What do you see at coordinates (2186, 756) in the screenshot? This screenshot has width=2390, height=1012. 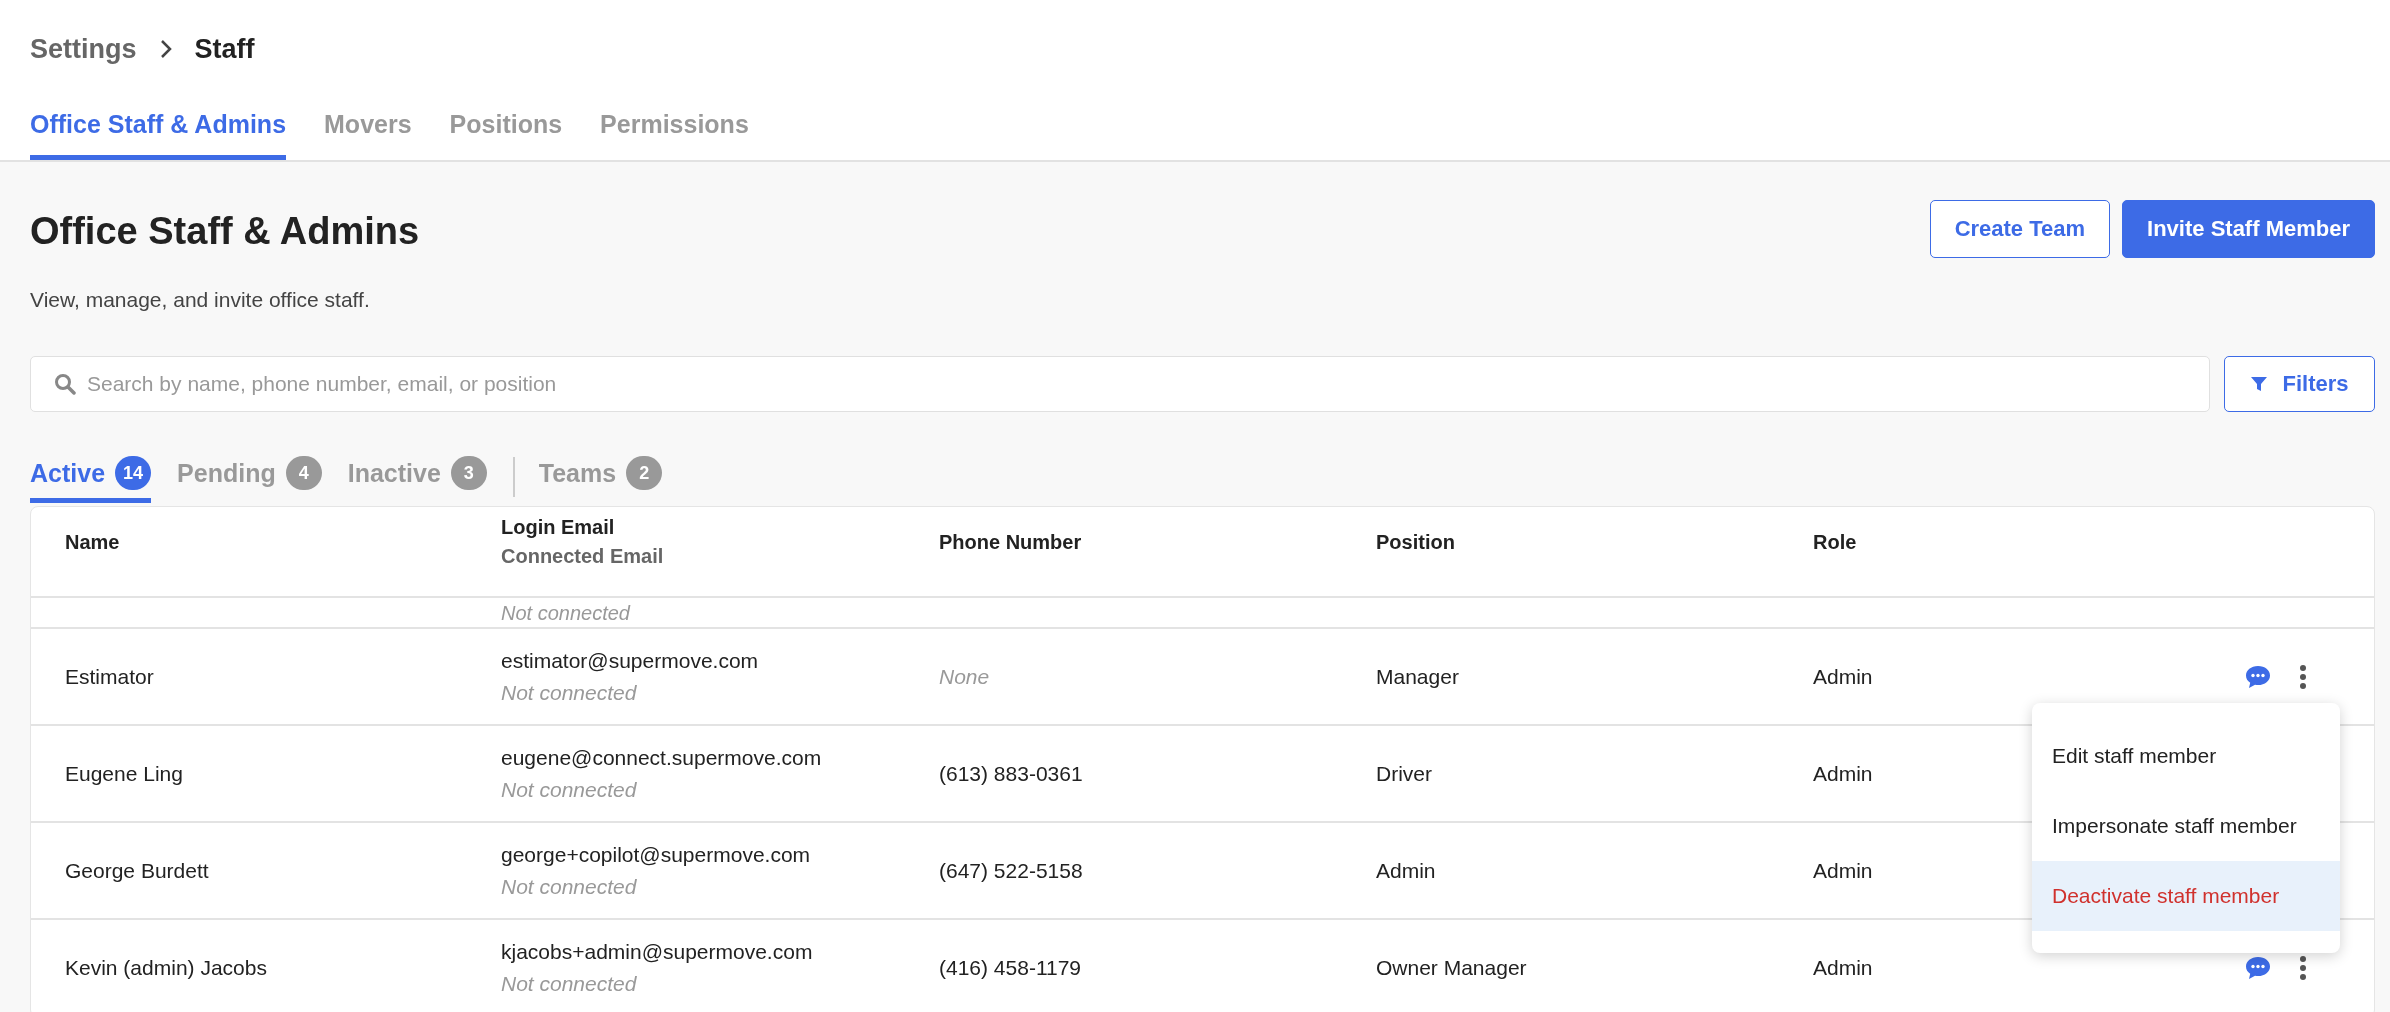 I see `menu-item: Edit staff member` at bounding box center [2186, 756].